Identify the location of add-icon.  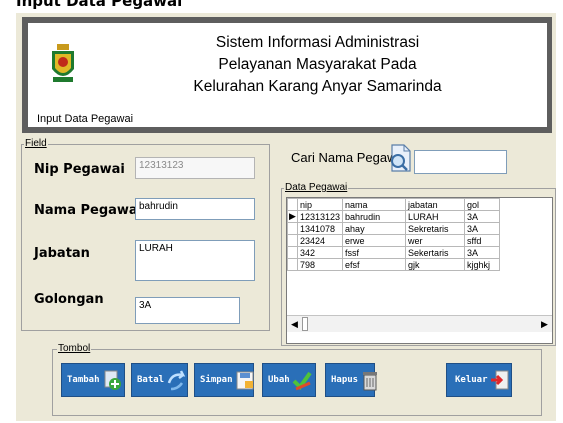
(112, 380).